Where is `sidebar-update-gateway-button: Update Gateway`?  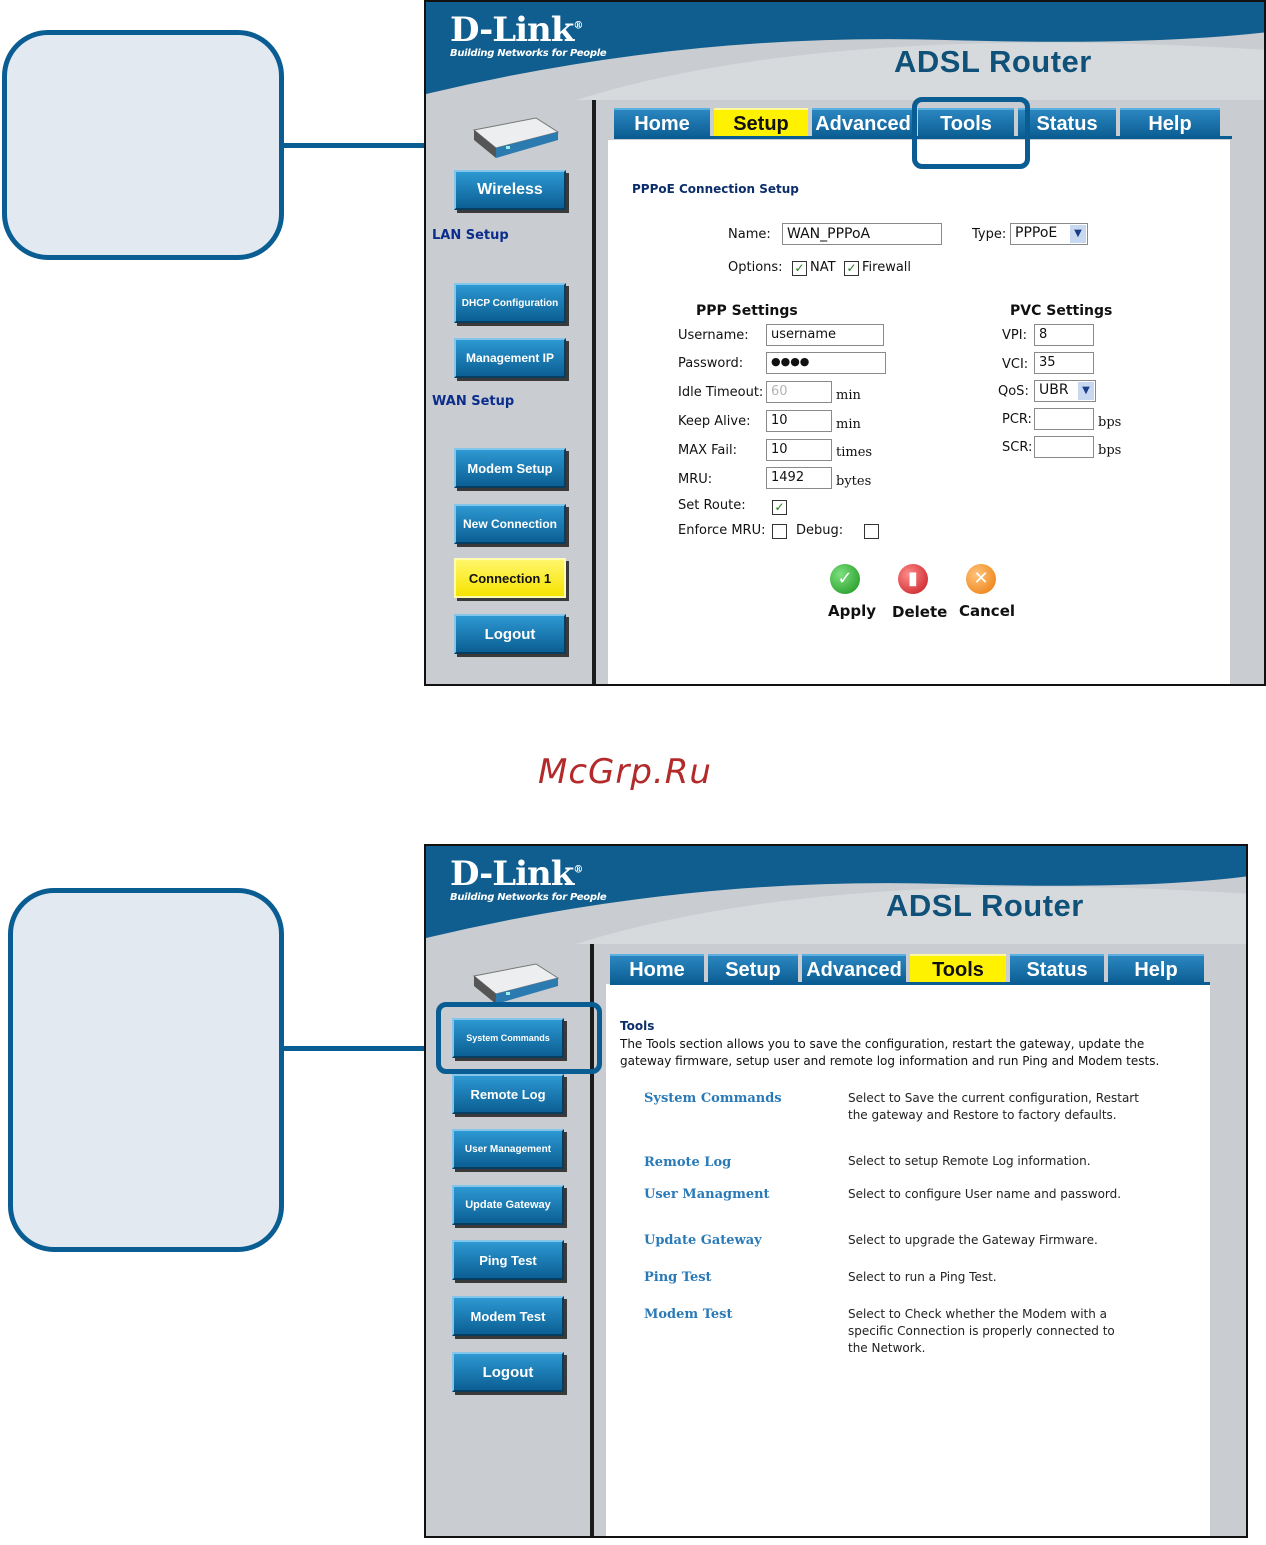 sidebar-update-gateway-button: Update Gateway is located at coordinates (508, 1205).